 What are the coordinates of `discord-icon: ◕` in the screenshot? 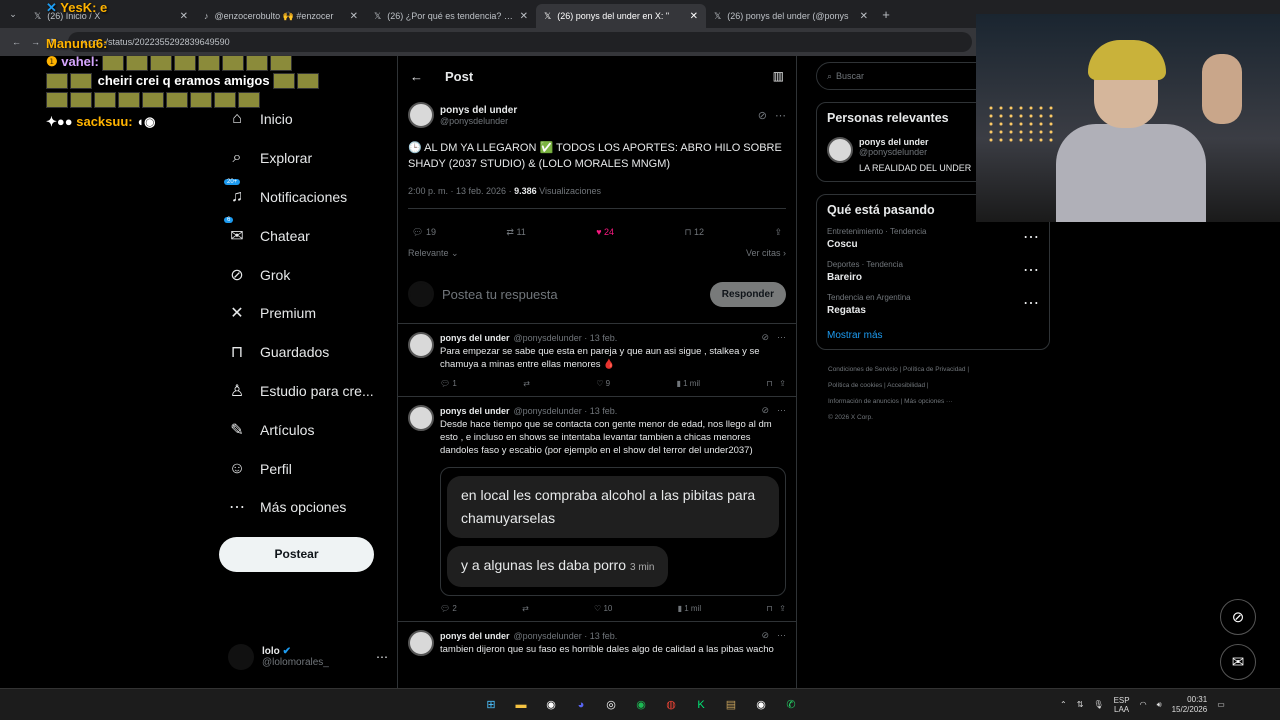 It's located at (581, 705).